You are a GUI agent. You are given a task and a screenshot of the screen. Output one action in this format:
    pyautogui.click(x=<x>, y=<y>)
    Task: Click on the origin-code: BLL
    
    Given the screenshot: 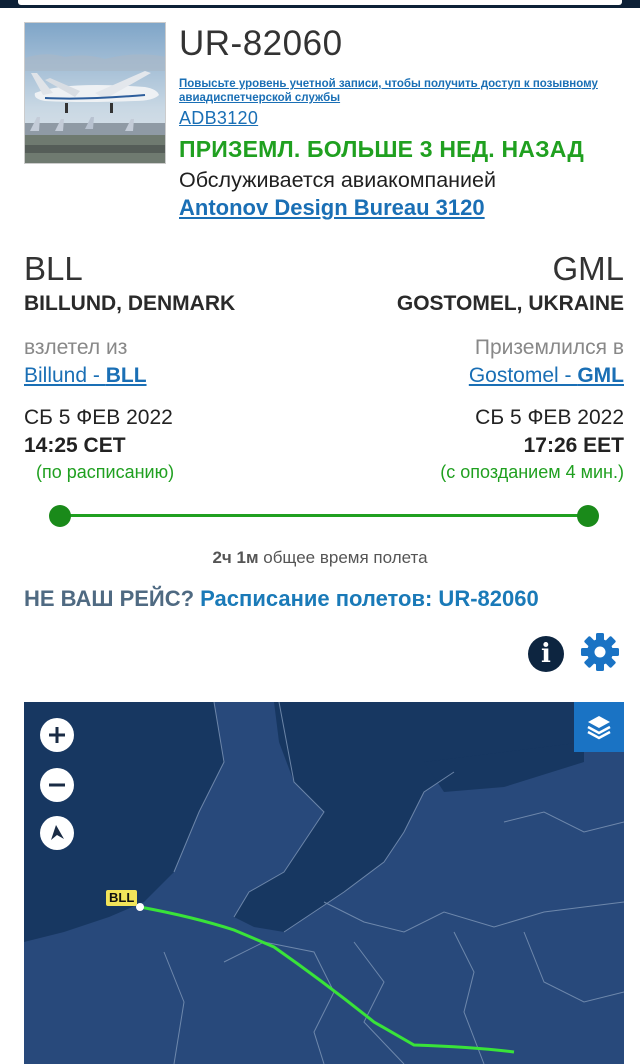 What is the action you would take?
    pyautogui.click(x=53, y=268)
    